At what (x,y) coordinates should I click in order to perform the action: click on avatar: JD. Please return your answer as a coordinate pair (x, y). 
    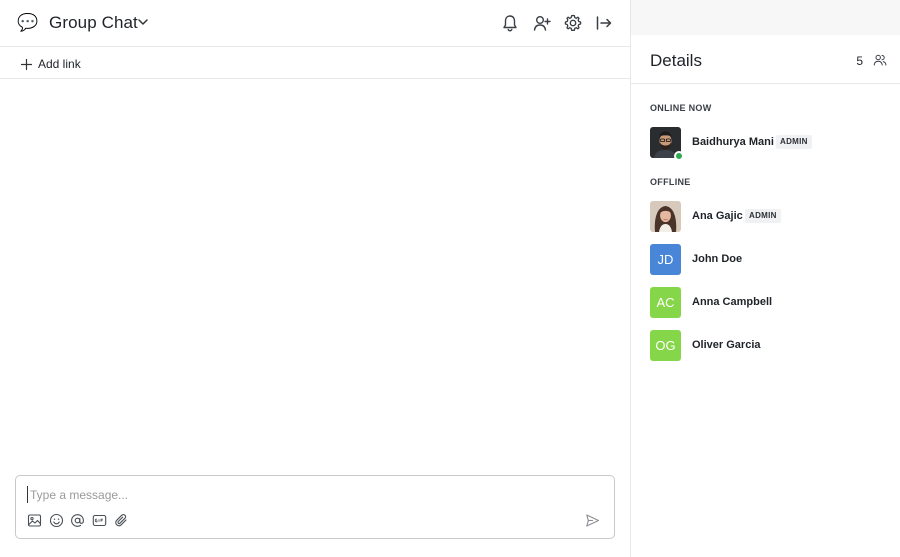
    Looking at the image, I should click on (665, 259).